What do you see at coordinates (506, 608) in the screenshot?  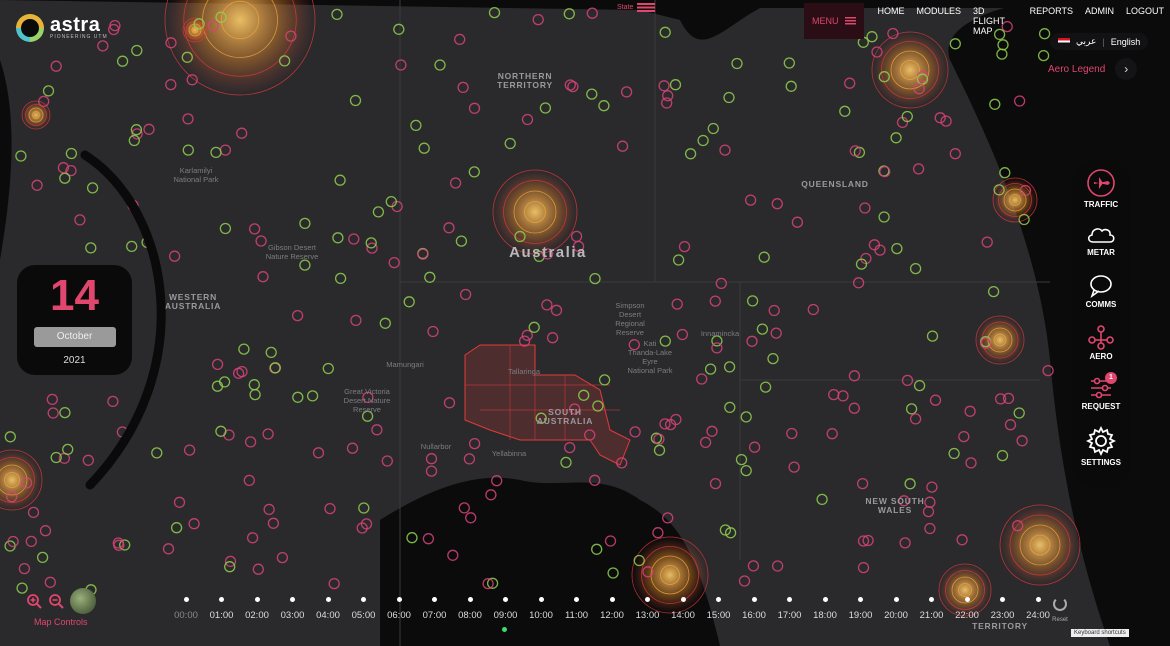 I see `timeline-hour: 09:00` at bounding box center [506, 608].